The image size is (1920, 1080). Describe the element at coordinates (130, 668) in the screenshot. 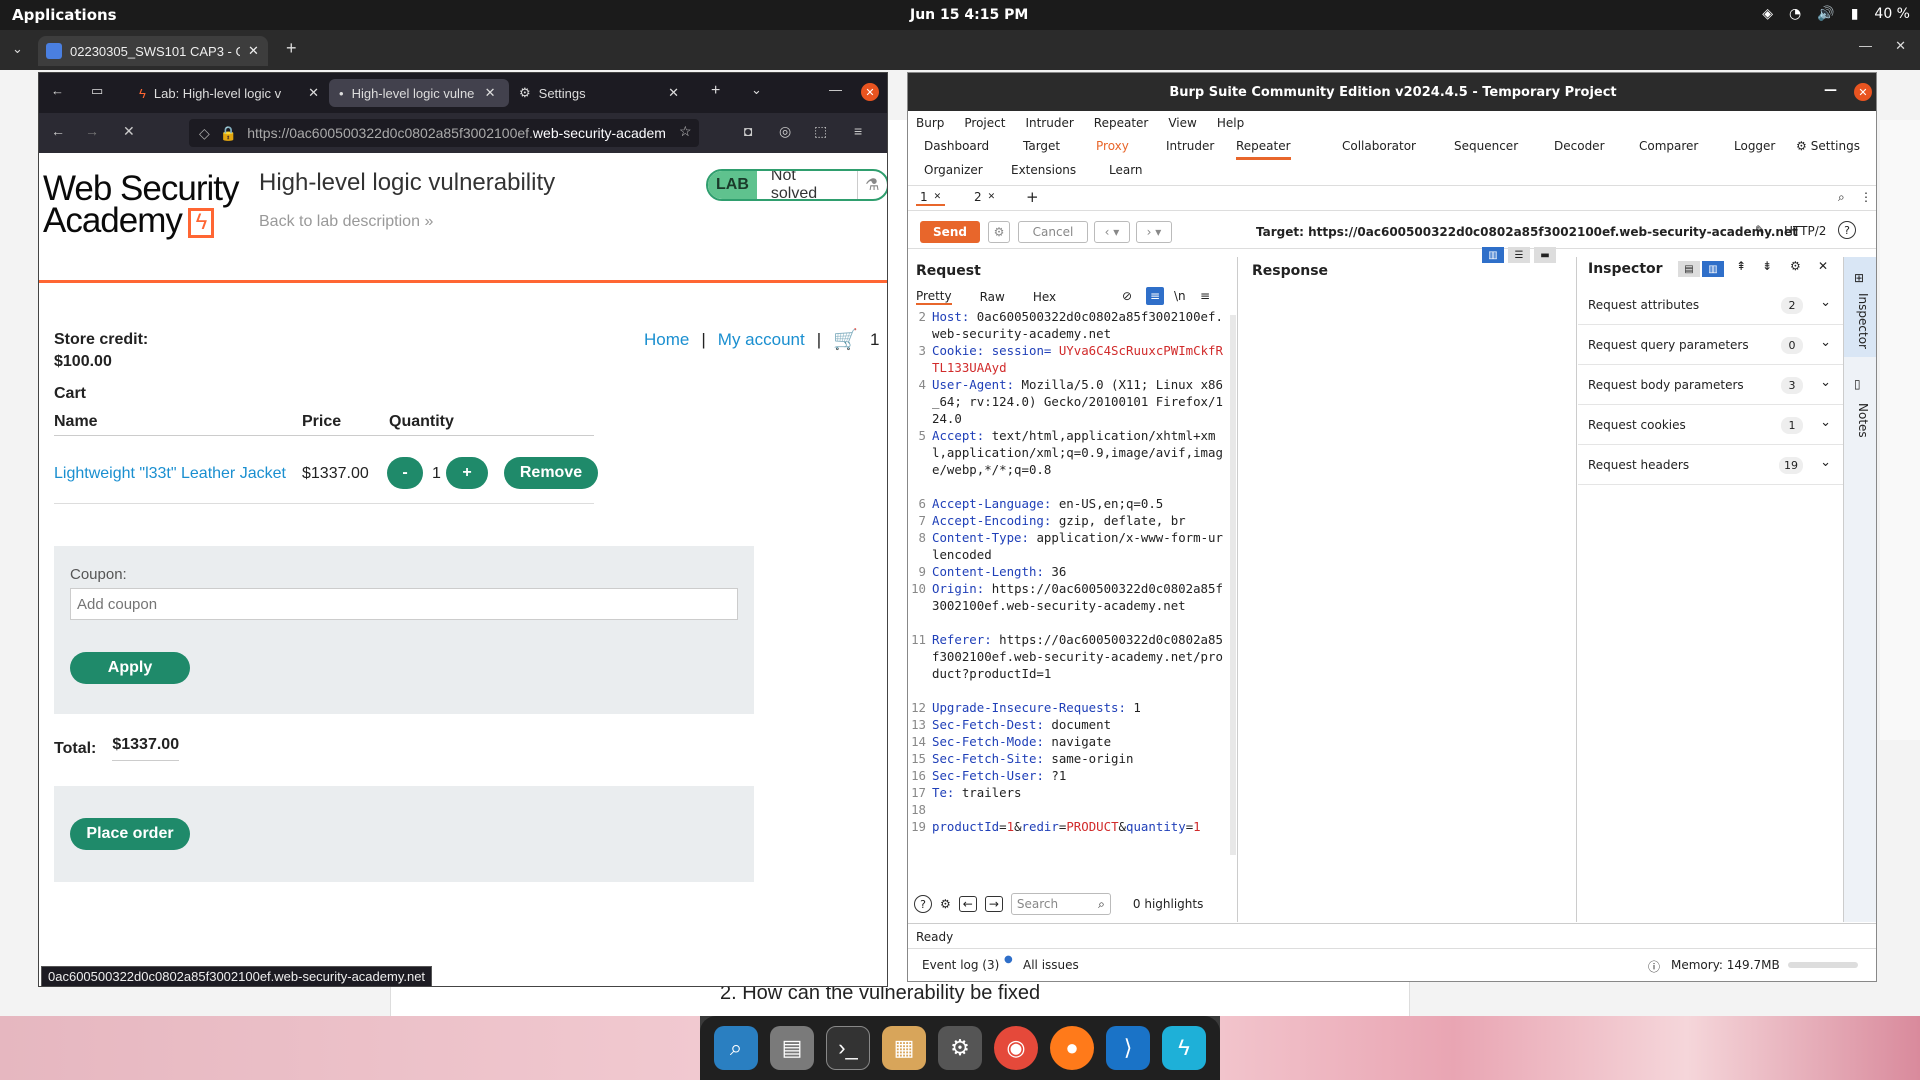

I see `apply-coupon-button: Apply` at that location.